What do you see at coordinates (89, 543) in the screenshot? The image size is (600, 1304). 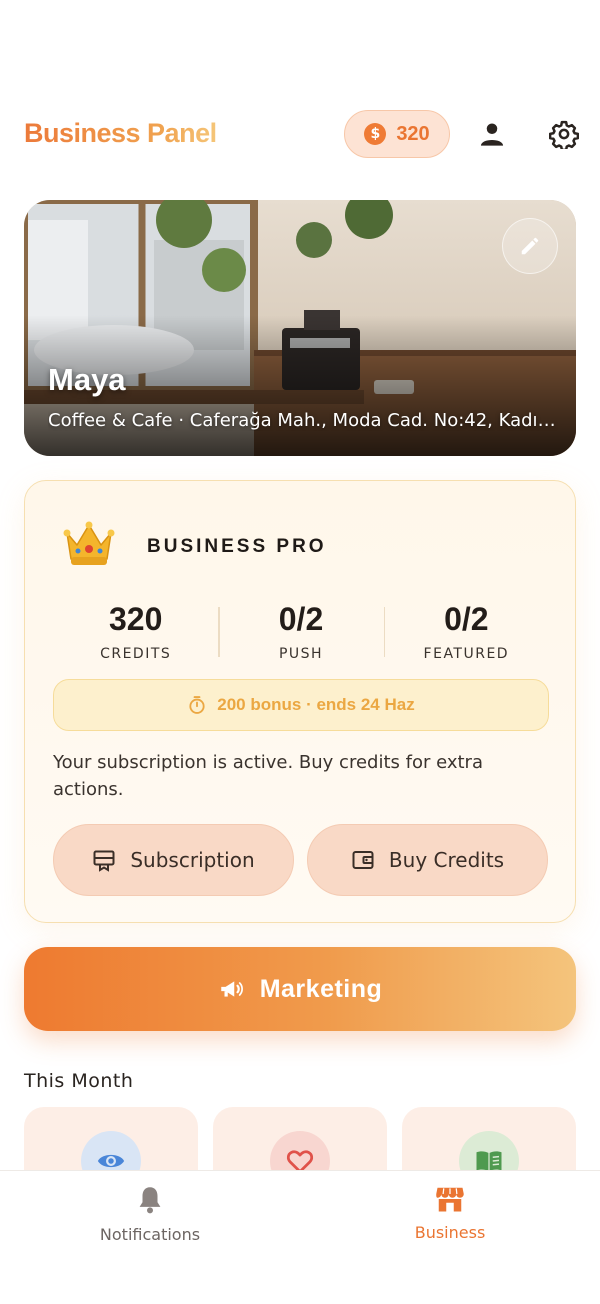 I see `crown-icon` at bounding box center [89, 543].